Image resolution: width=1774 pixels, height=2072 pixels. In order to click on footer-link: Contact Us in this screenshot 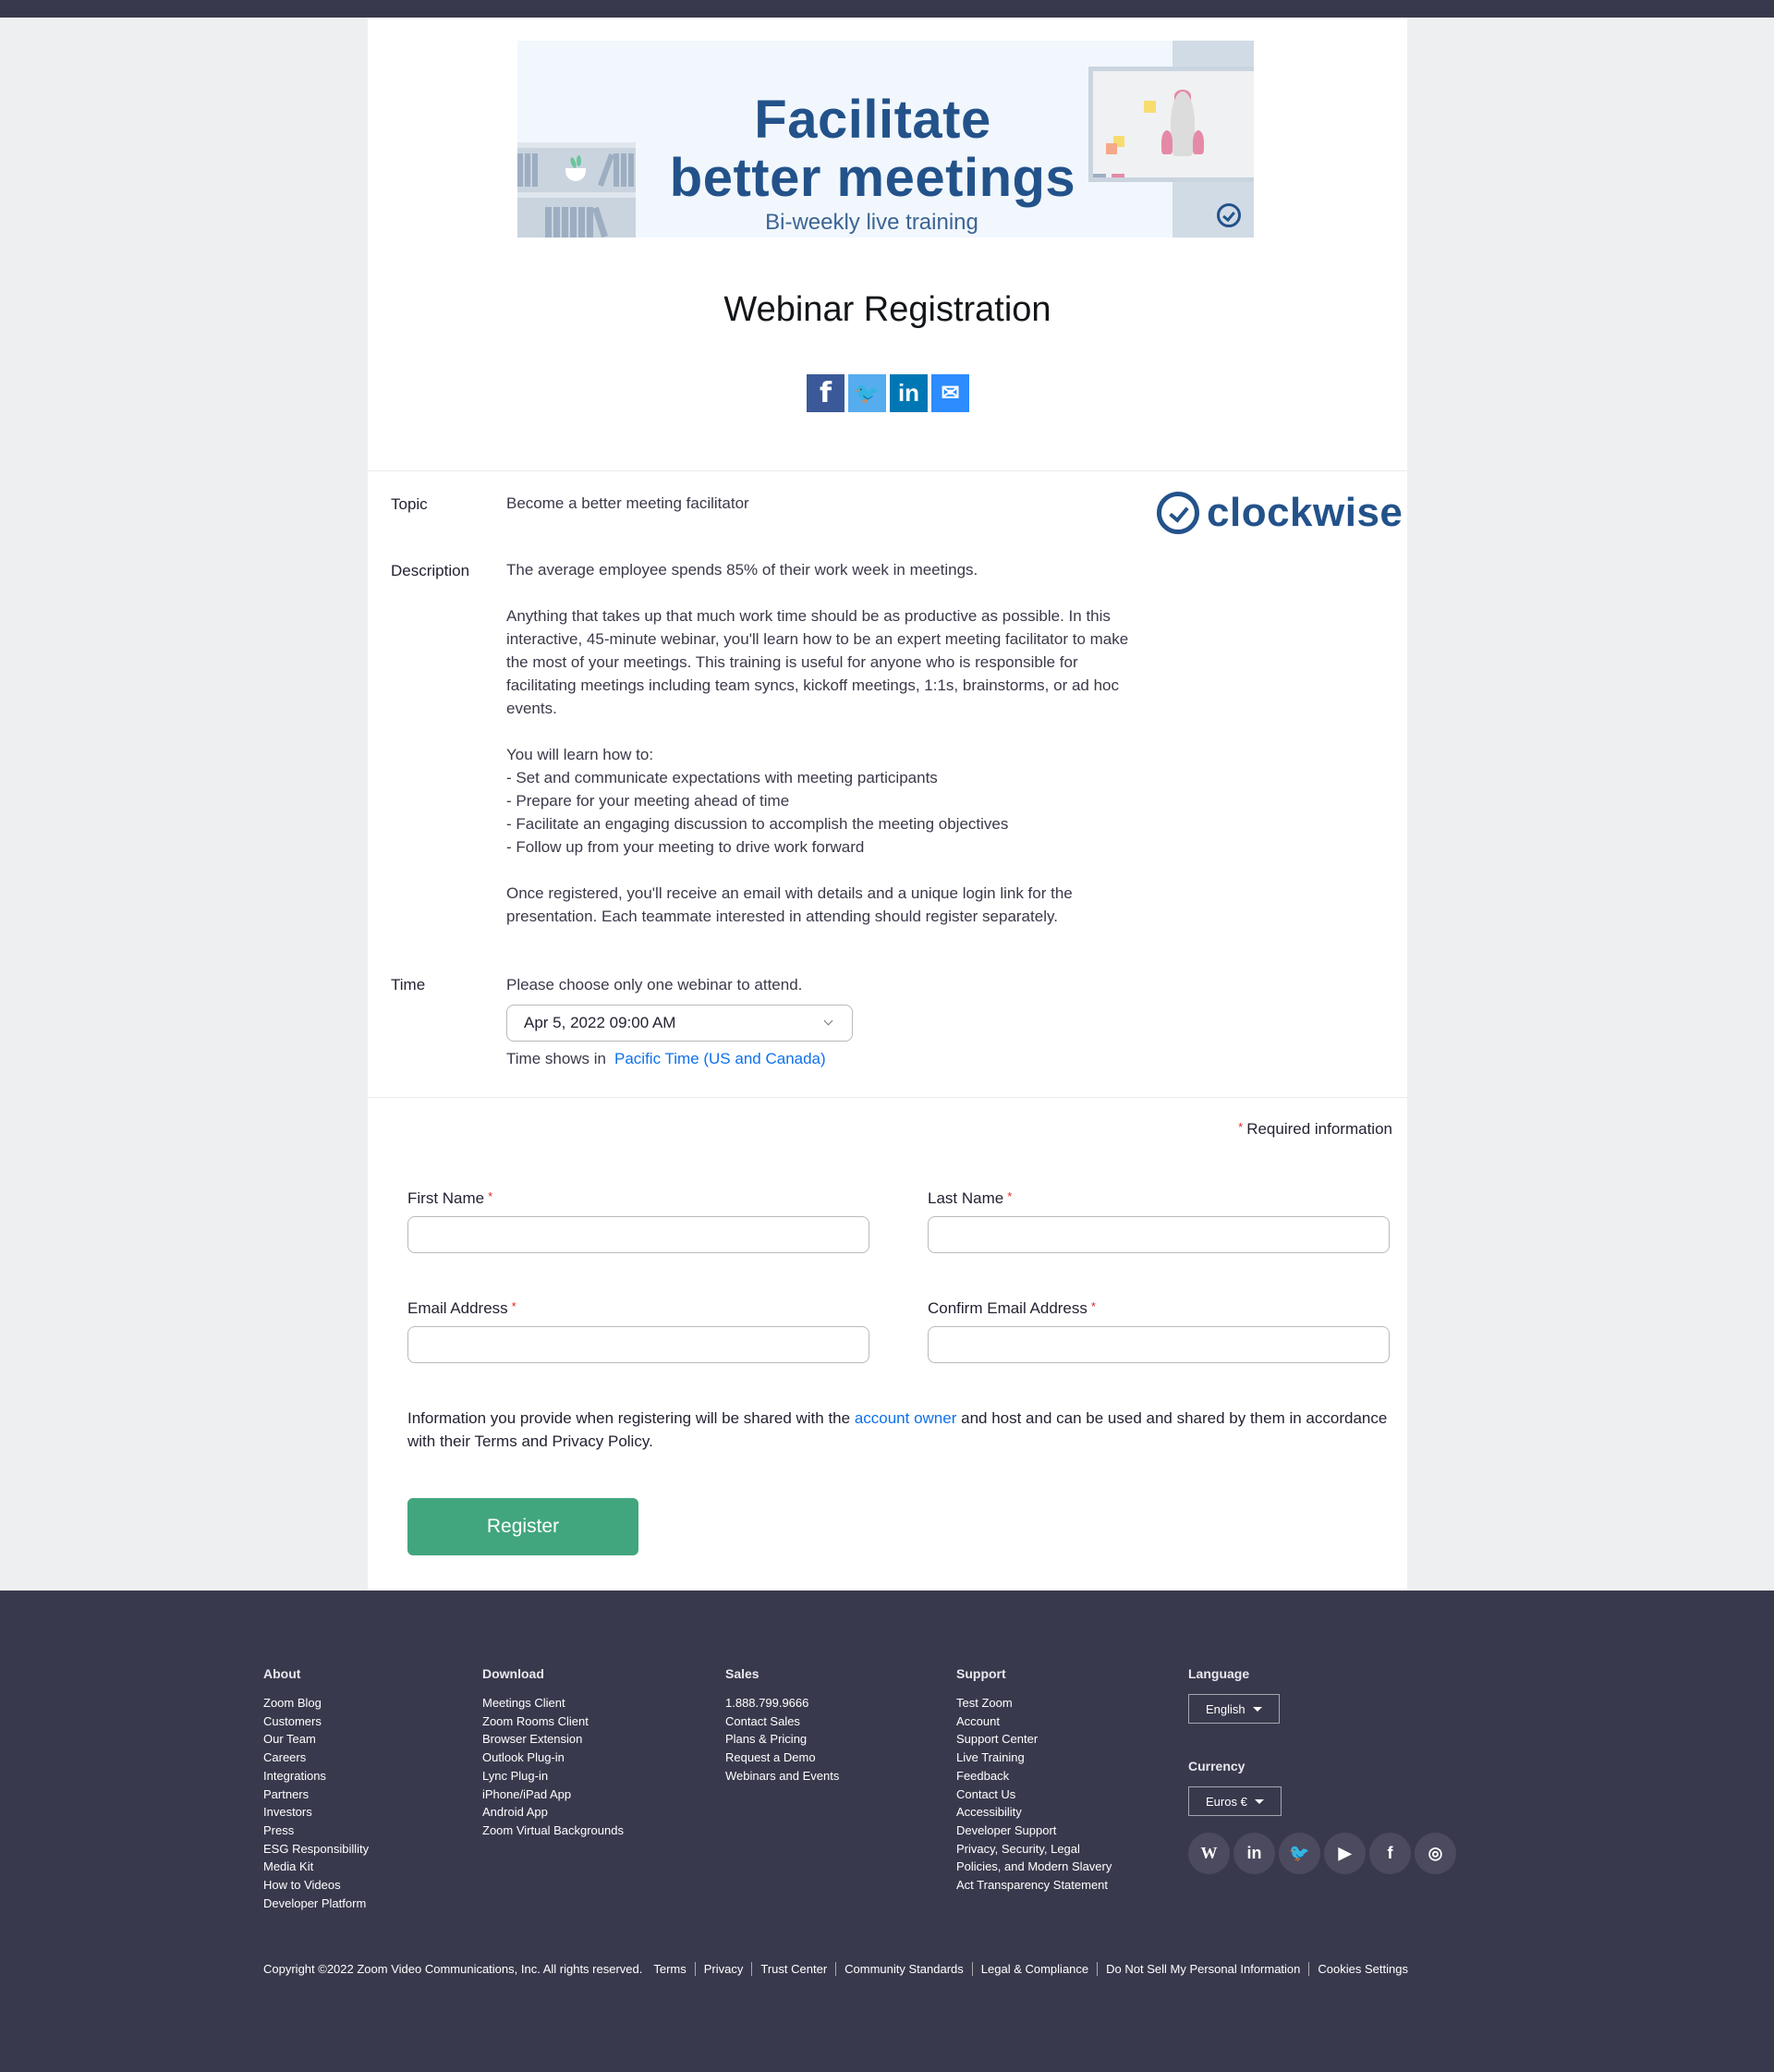, I will do `click(1034, 1795)`.